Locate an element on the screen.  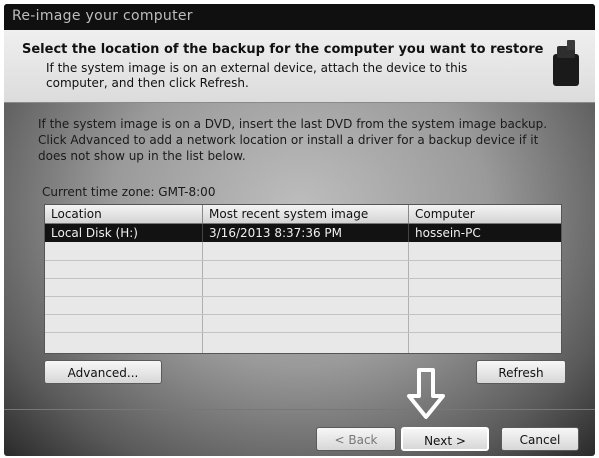
window-title: Re-image your computer is located at coordinates (102, 16).